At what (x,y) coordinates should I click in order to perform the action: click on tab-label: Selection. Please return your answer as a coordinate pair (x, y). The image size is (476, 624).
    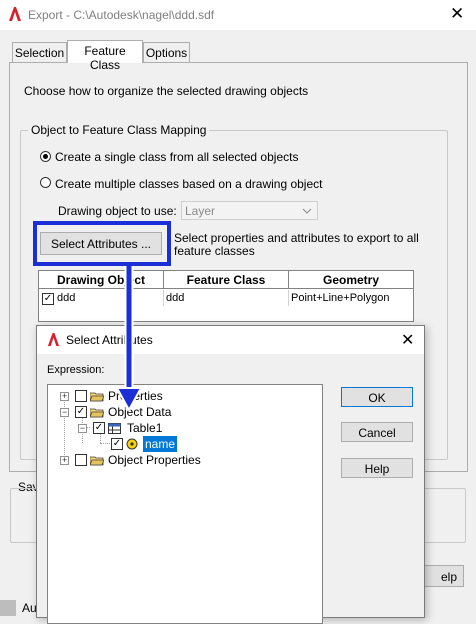
    Looking at the image, I should click on (39, 53).